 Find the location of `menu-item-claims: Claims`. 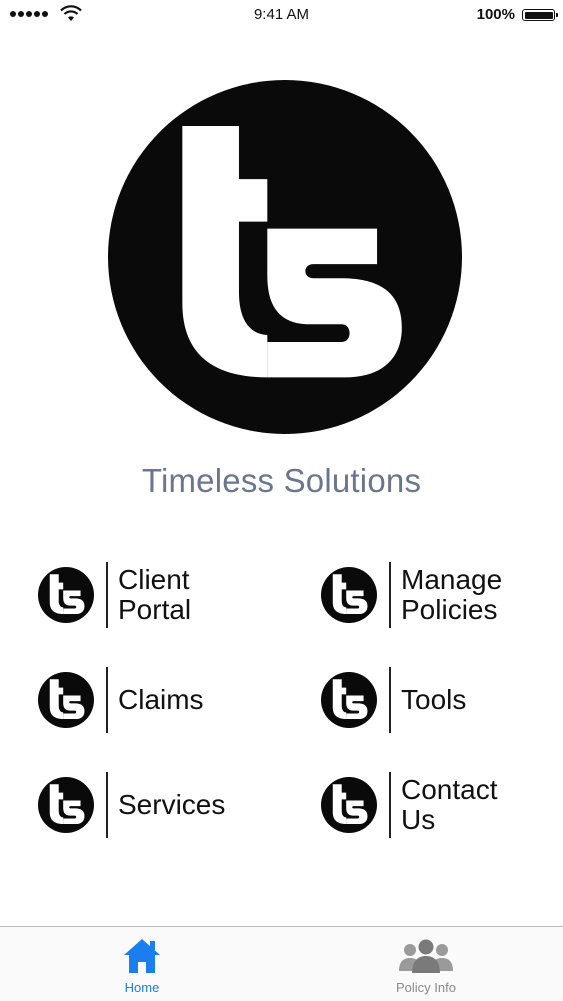

menu-item-claims: Claims is located at coordinates (121, 700).